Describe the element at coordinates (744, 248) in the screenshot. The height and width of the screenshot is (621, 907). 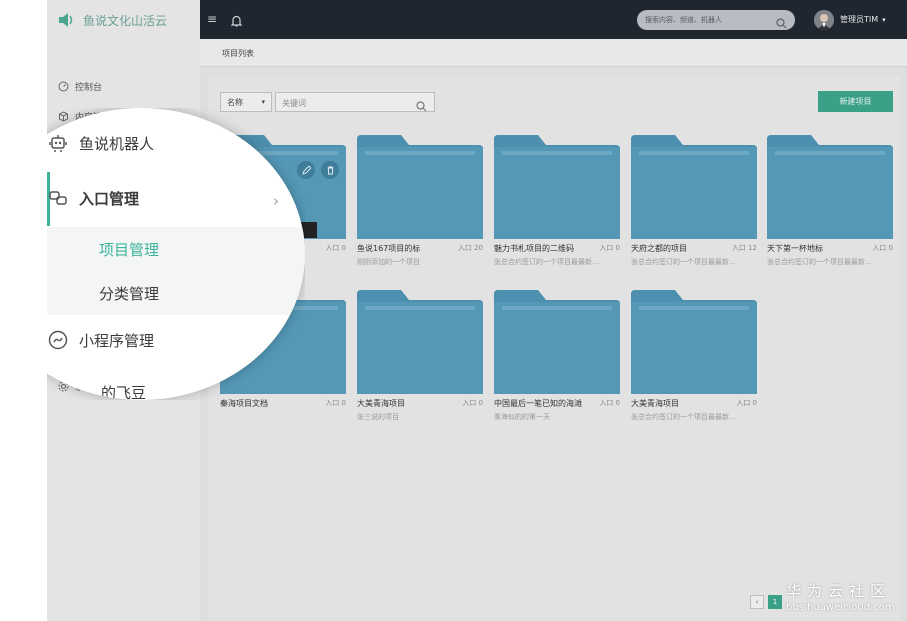
I see `project-entry-count: 入口 12` at that location.